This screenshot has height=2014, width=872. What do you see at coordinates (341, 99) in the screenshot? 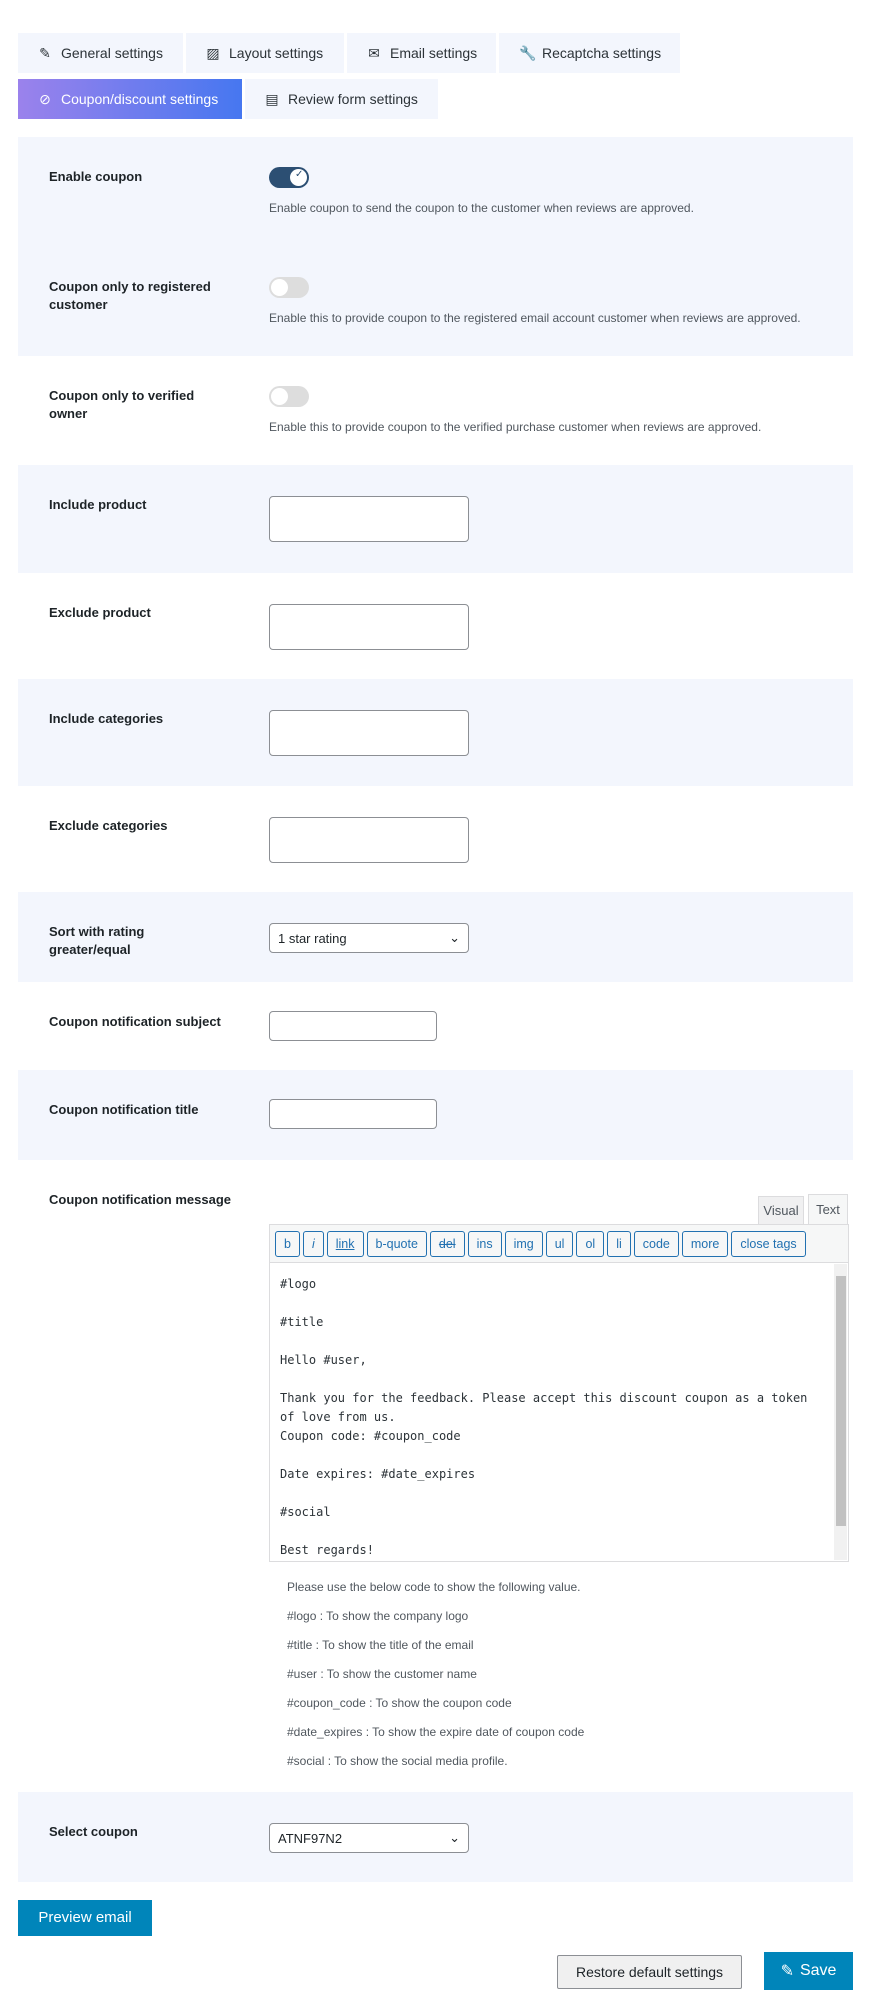
I see `tab-review-form-settings: ▤ Review form settings` at bounding box center [341, 99].